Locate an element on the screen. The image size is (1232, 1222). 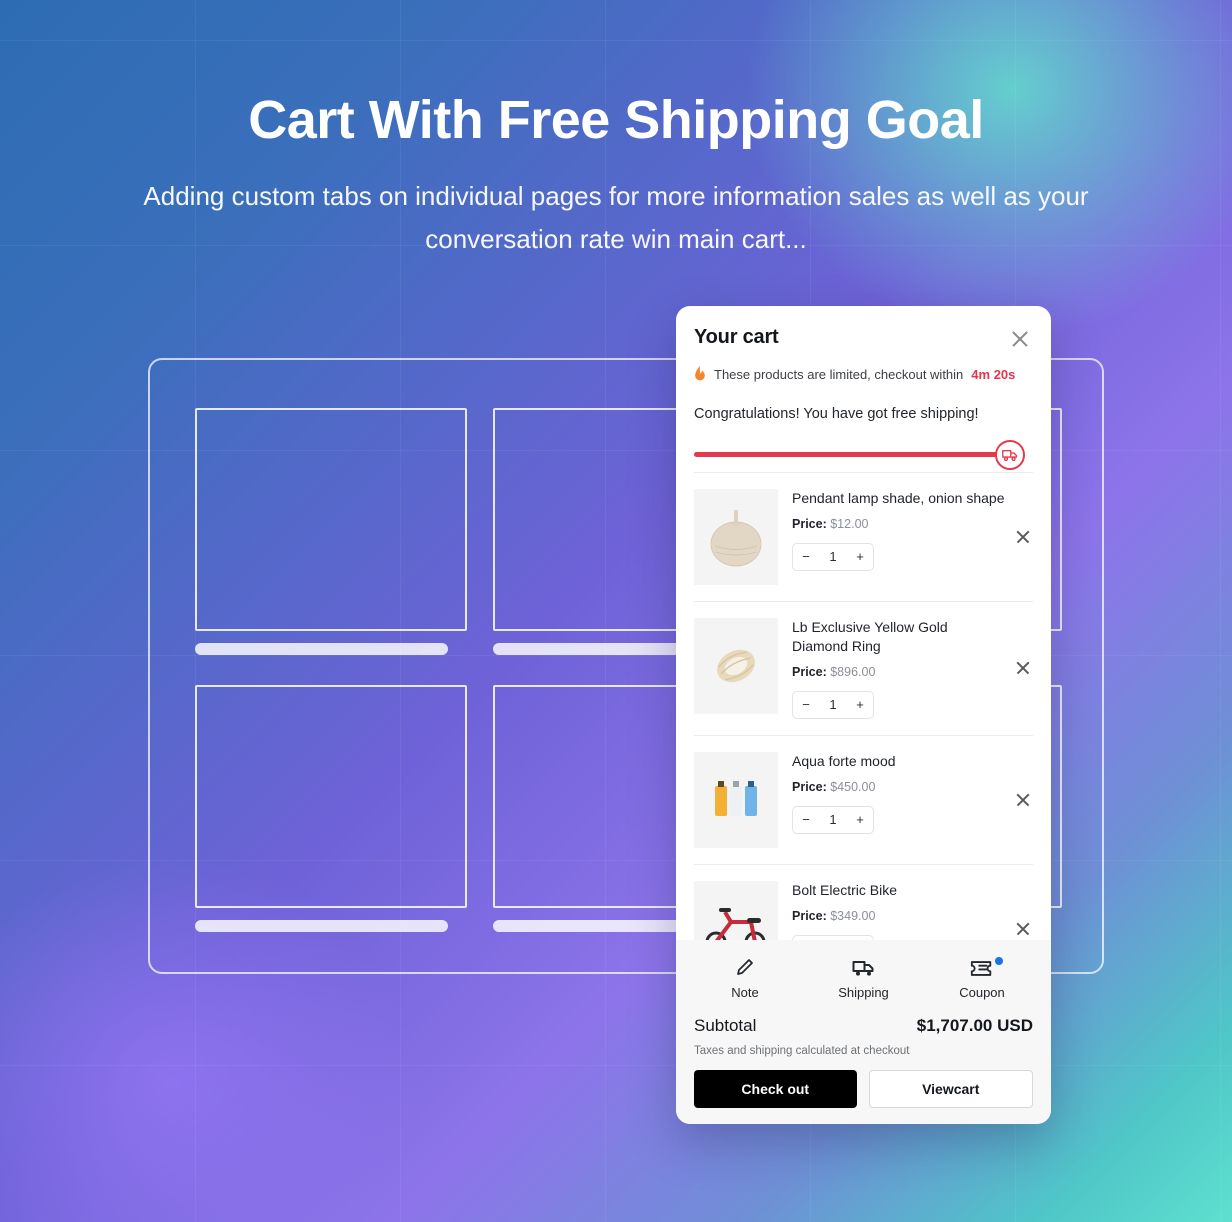
cart-item: Bolt Electric Bike Price: $349.00 − 1 + is located at coordinates (863, 901).